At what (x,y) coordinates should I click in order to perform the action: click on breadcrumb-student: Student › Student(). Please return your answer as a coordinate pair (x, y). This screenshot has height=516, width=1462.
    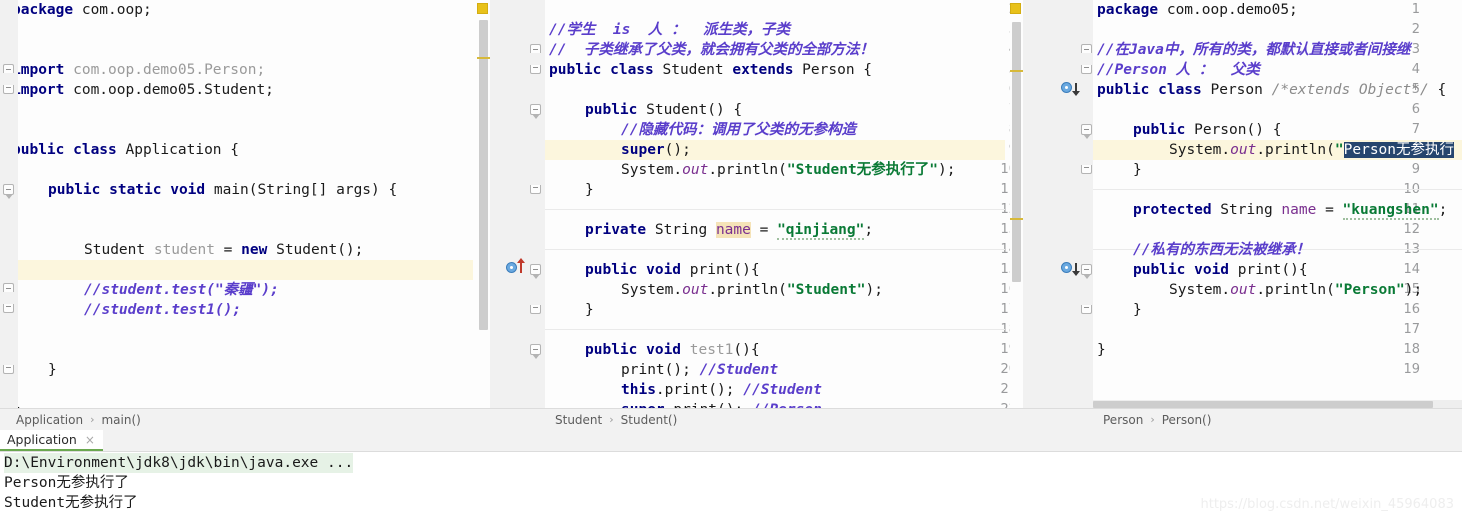
    Looking at the image, I should click on (756, 419).